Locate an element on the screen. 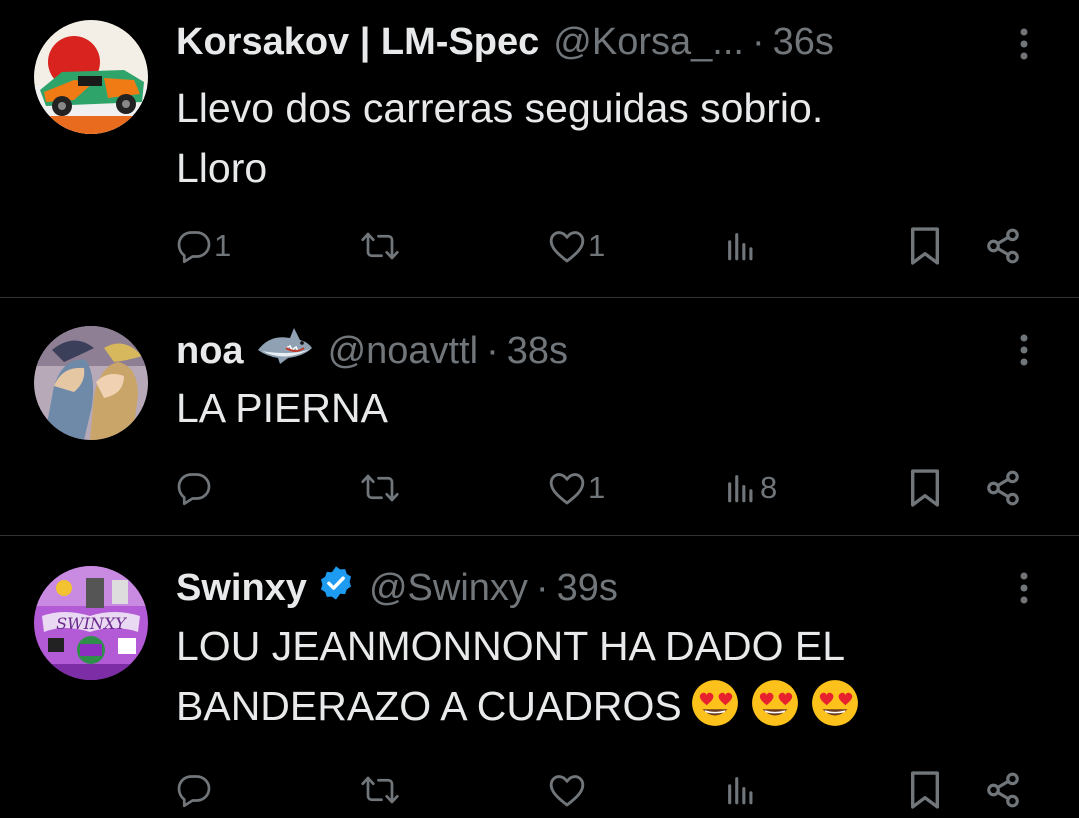 The width and height of the screenshot is (1079, 818). reply-button: 1 is located at coordinates (203, 246).